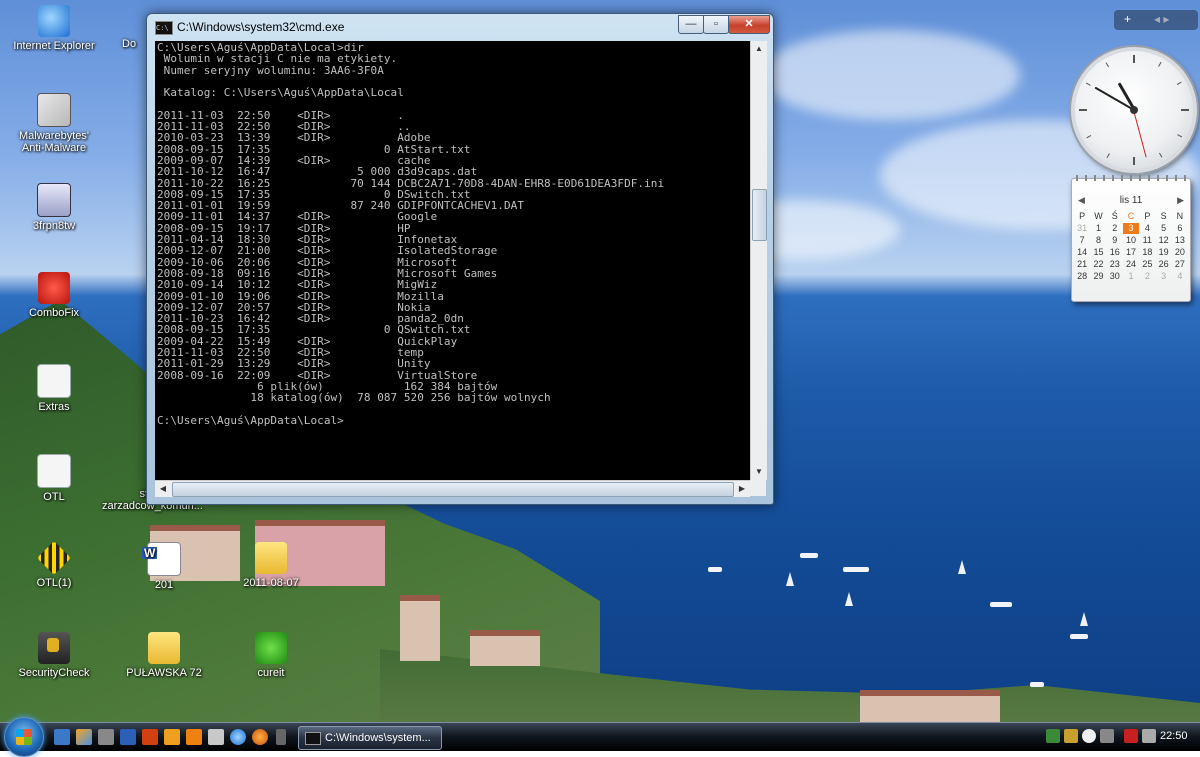  What do you see at coordinates (1163, 252) in the screenshot?
I see `calendar-day: 19` at bounding box center [1163, 252].